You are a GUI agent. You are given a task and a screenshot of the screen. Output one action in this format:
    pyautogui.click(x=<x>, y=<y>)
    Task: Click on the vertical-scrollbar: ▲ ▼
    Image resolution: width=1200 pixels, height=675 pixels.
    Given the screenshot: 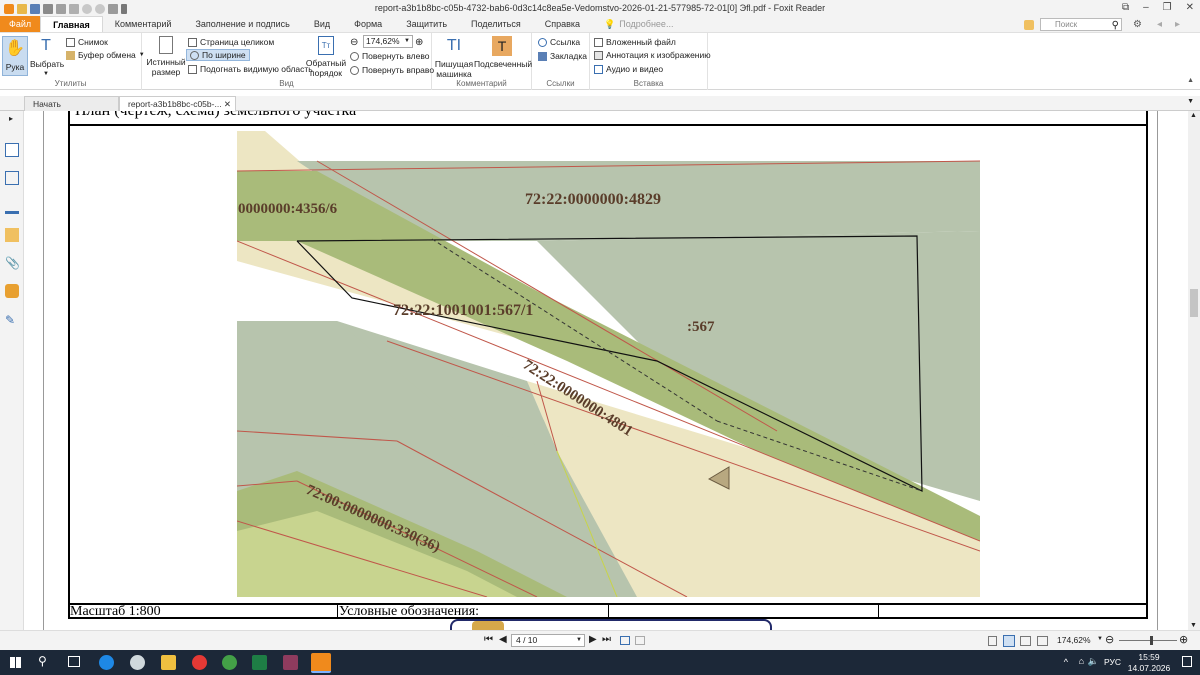 What is the action you would take?
    pyautogui.click(x=1194, y=370)
    